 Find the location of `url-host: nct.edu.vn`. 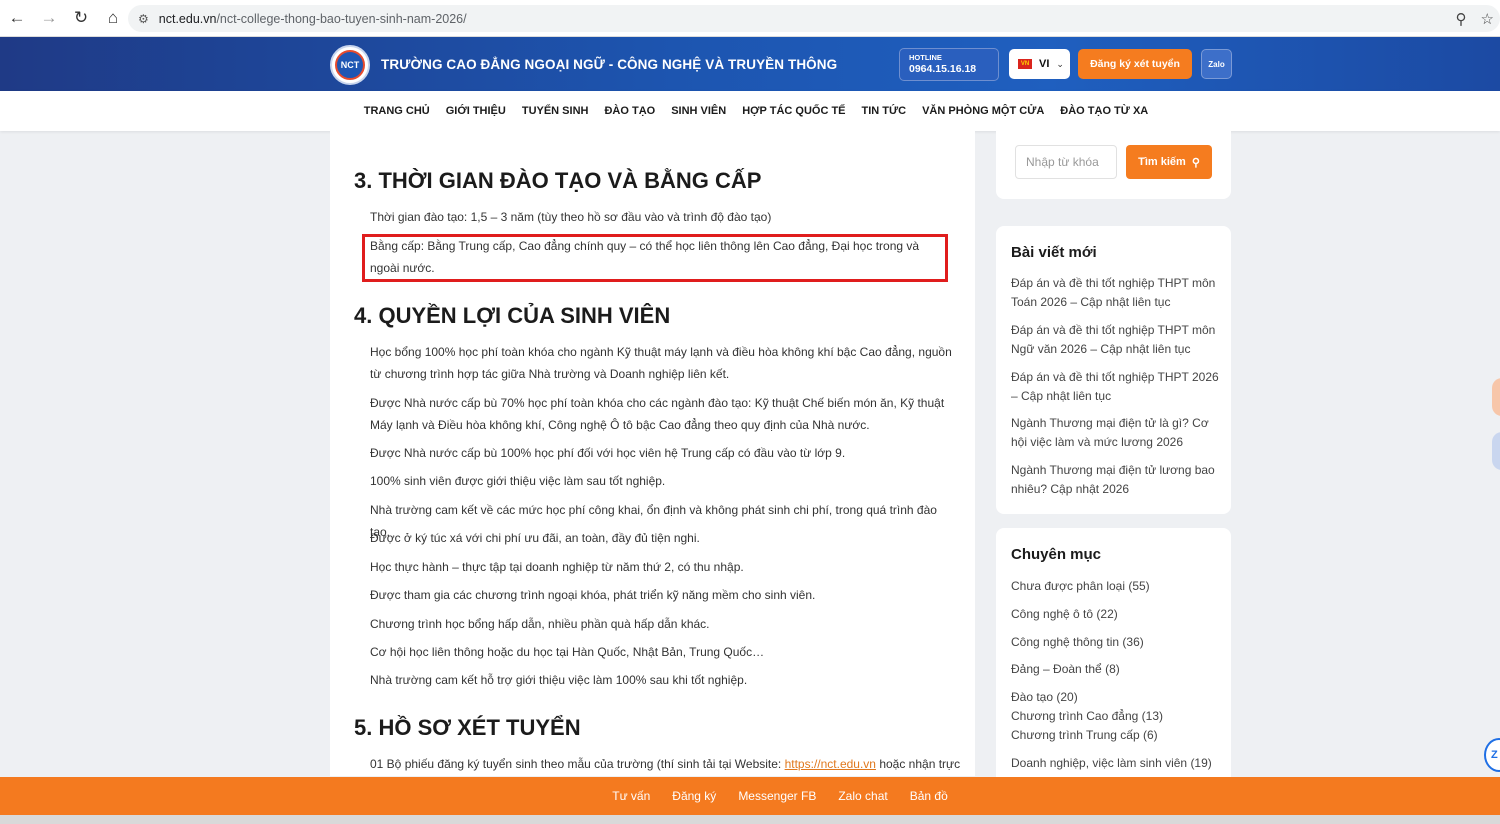

url-host: nct.edu.vn is located at coordinates (187, 18).